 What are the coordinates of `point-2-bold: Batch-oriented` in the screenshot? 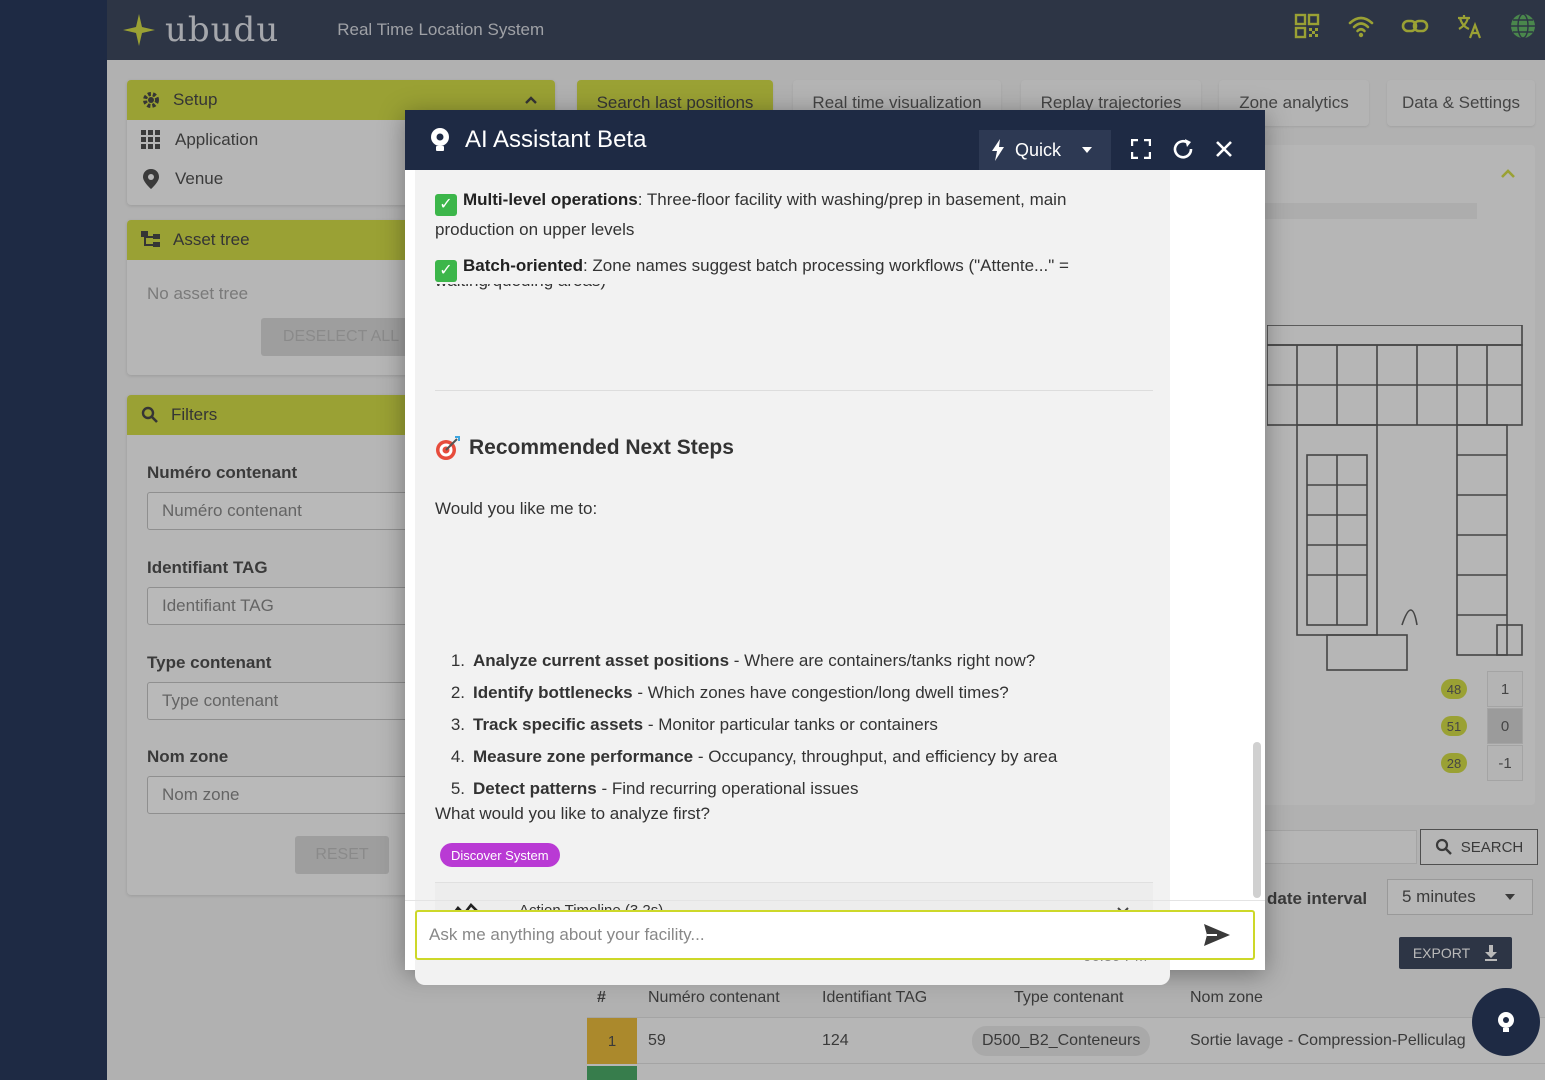 It's located at (523, 265).